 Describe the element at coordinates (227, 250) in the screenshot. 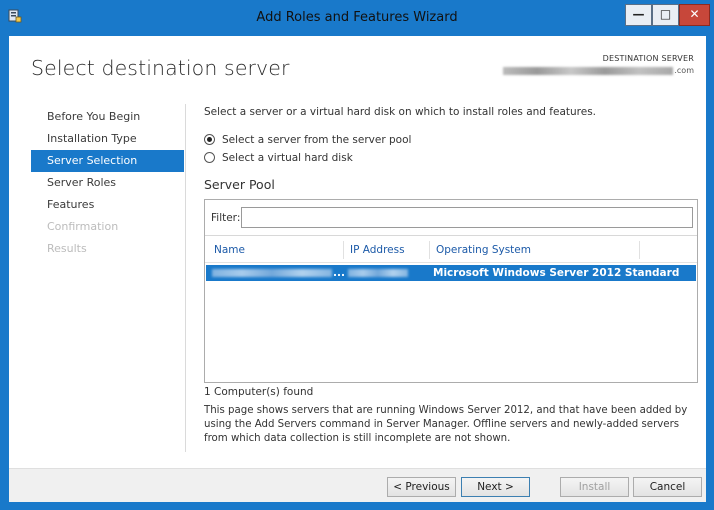

I see `column-header-name: Name` at that location.